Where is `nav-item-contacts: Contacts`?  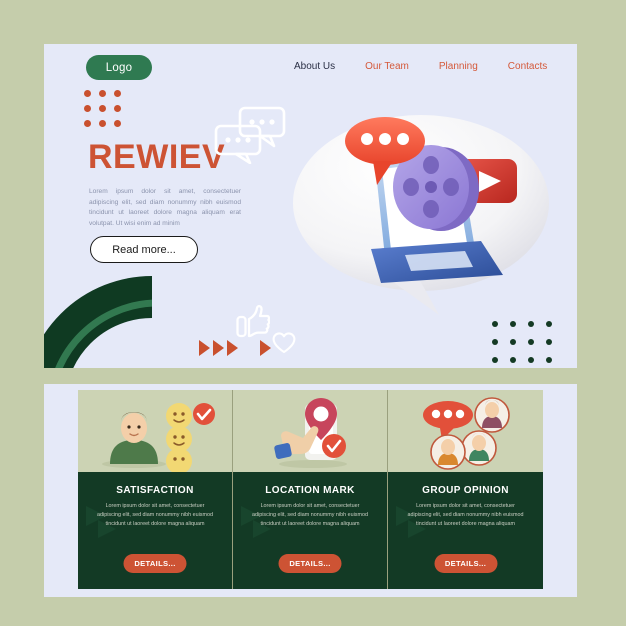 nav-item-contacts: Contacts is located at coordinates (527, 66).